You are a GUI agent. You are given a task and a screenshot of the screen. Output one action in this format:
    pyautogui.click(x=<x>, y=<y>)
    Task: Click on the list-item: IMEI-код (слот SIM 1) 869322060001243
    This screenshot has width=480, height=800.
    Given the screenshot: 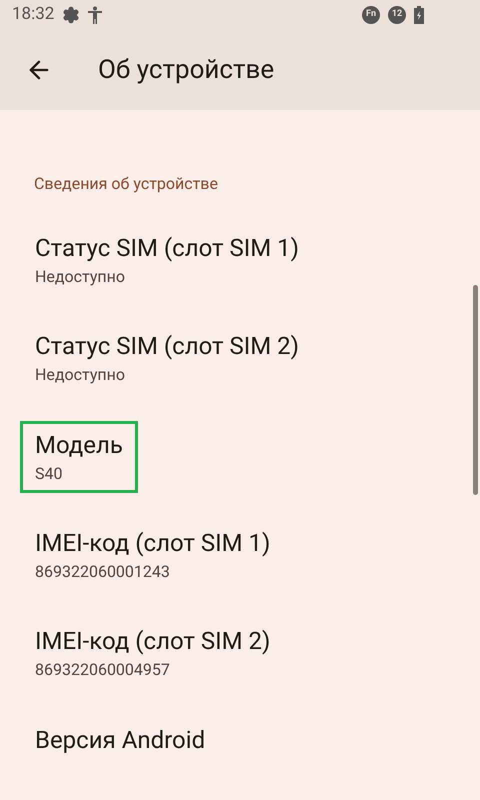 What is the action you would take?
    pyautogui.click(x=153, y=554)
    